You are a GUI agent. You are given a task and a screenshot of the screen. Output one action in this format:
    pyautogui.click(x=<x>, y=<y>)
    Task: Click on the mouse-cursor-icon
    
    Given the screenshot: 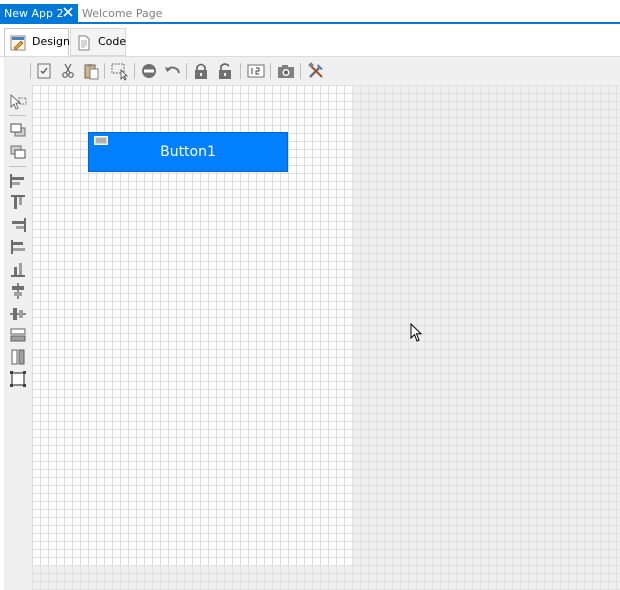 What is the action you would take?
    pyautogui.click(x=416, y=332)
    